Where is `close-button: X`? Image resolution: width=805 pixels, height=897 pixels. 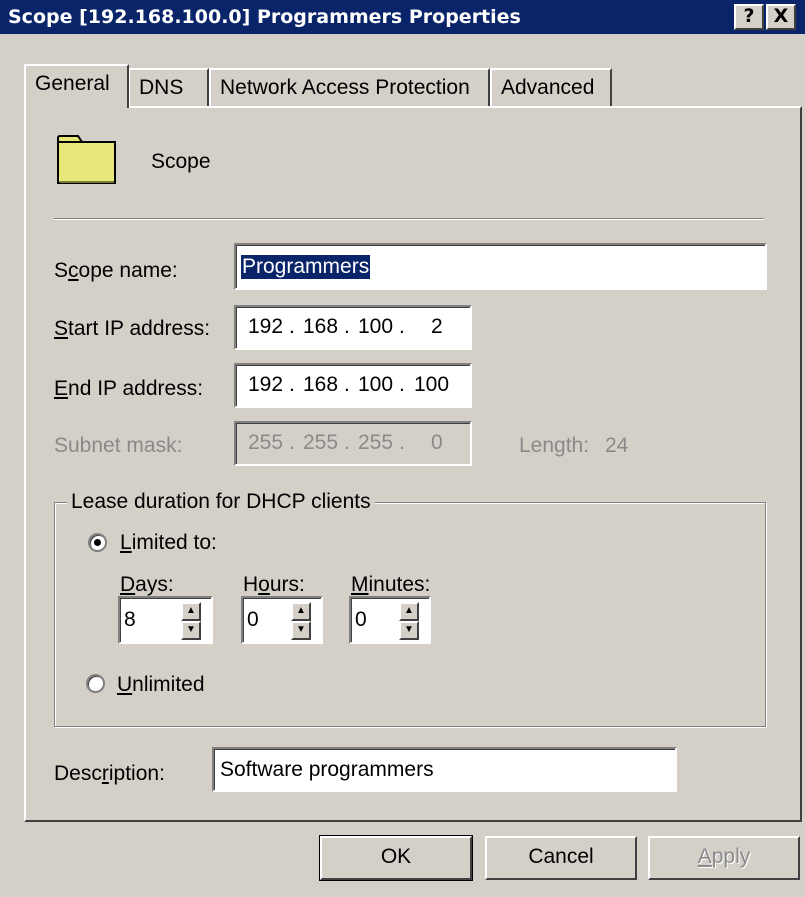
close-button: X is located at coordinates (781, 17).